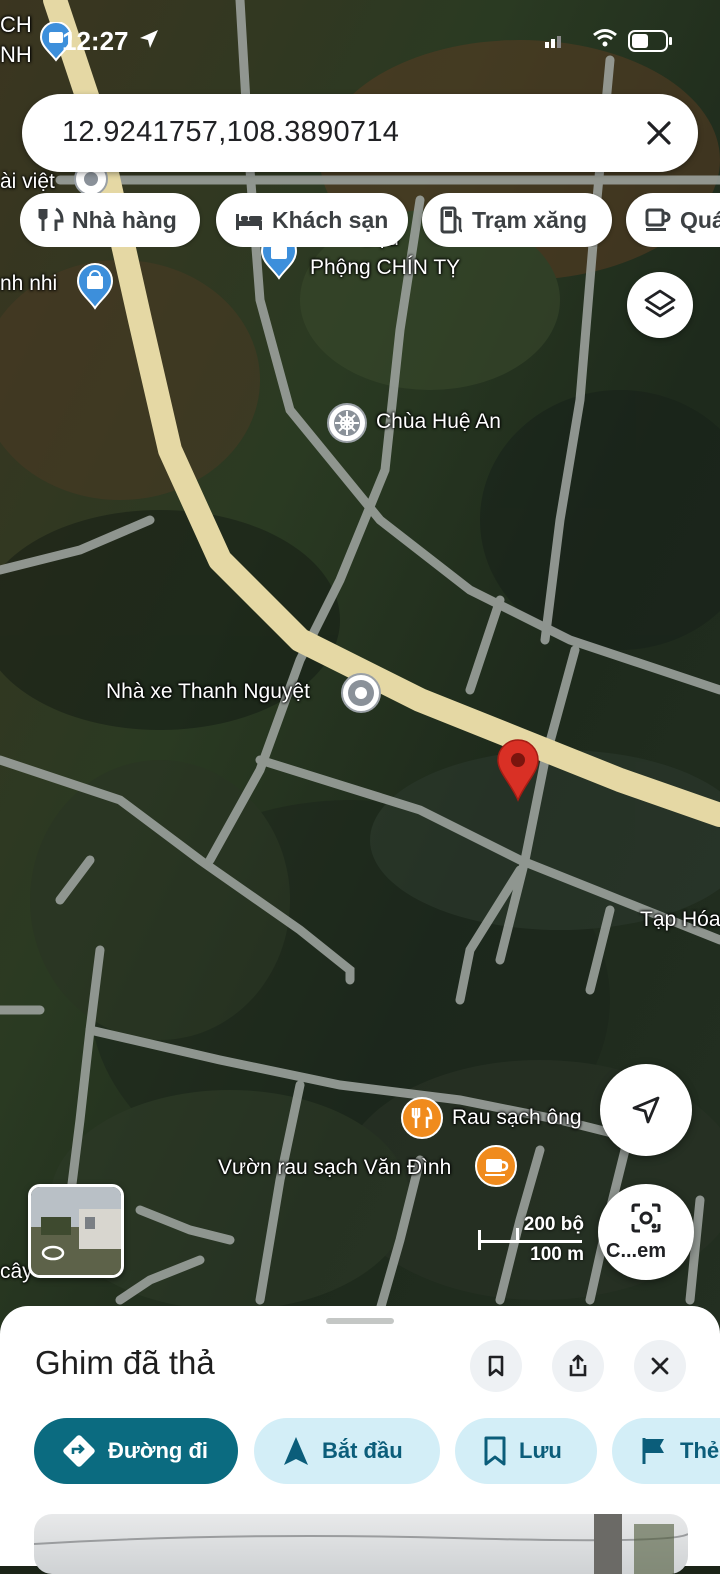  Describe the element at coordinates (540, 1450) in the screenshot. I see `action-label: Lưu` at that location.